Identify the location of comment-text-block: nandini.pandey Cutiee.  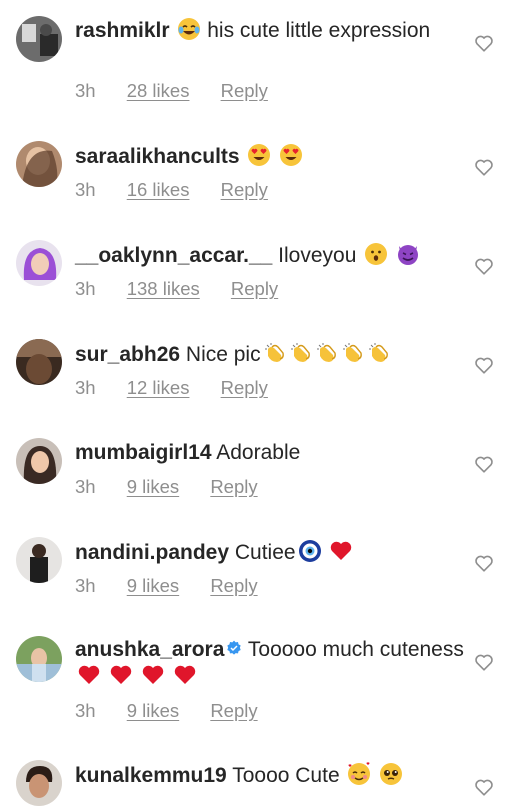
(270, 552).